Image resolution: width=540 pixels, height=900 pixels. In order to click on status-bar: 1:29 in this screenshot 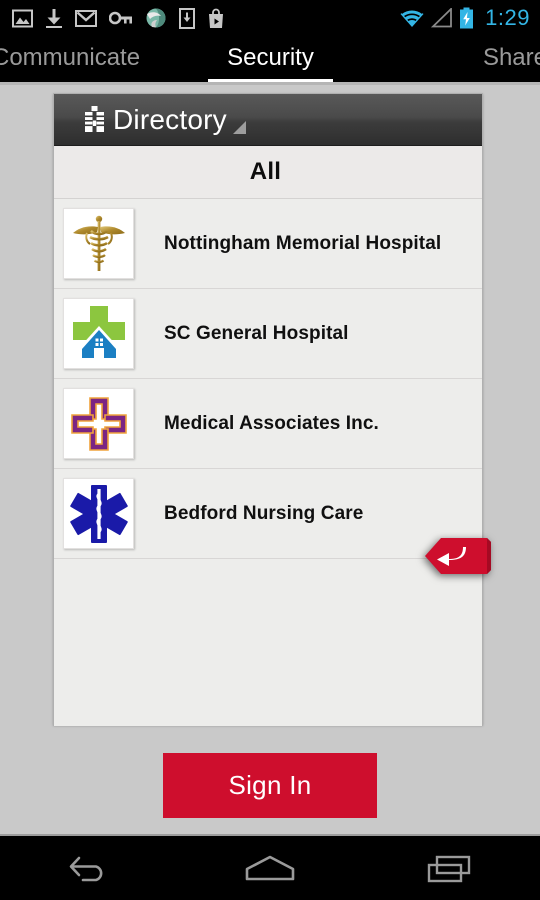, I will do `click(270, 18)`.